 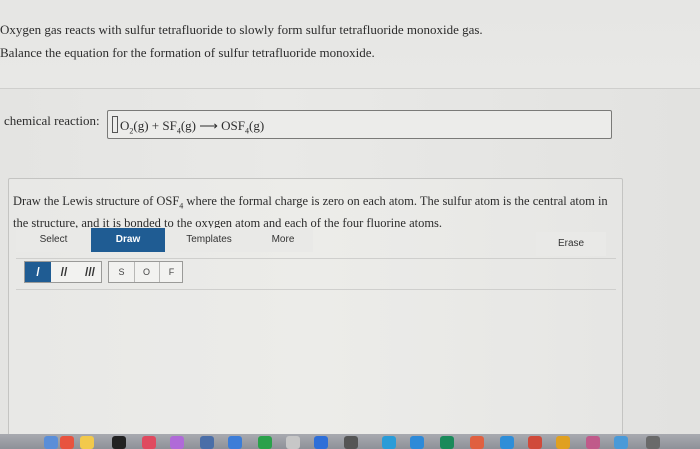 What do you see at coordinates (128, 240) in the screenshot?
I see `tab-draw: Draw` at bounding box center [128, 240].